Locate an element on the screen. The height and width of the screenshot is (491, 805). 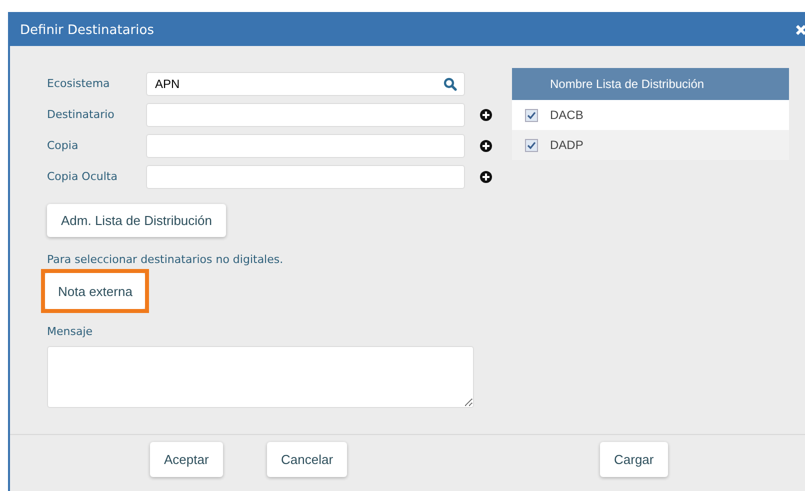
dialog-button: Cargar is located at coordinates (634, 459).